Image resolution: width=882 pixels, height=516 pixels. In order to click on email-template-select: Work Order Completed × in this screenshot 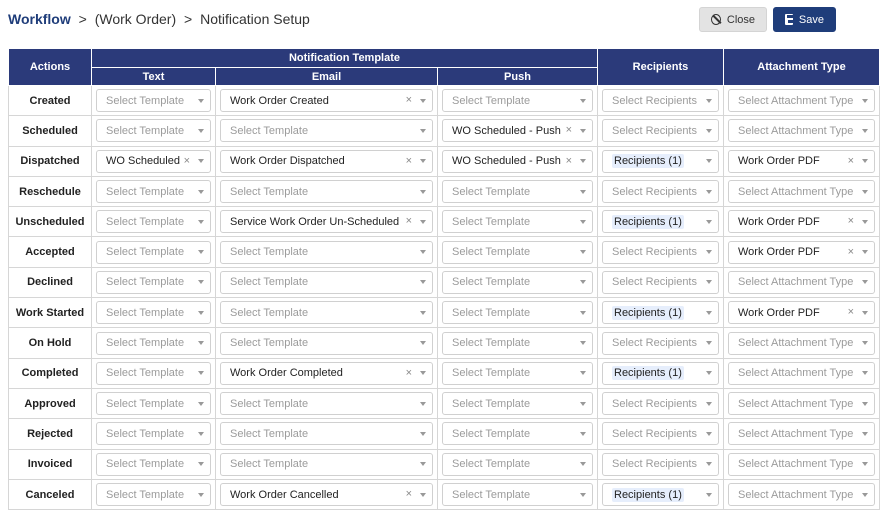, I will do `click(326, 373)`.